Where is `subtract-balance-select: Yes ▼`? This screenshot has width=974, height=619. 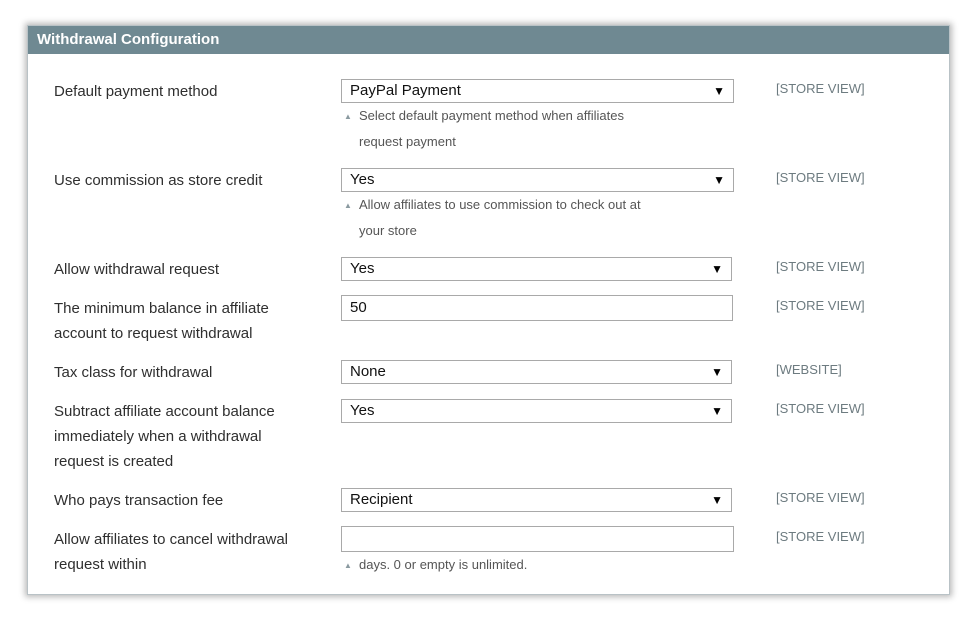
subtract-balance-select: Yes ▼ is located at coordinates (536, 411).